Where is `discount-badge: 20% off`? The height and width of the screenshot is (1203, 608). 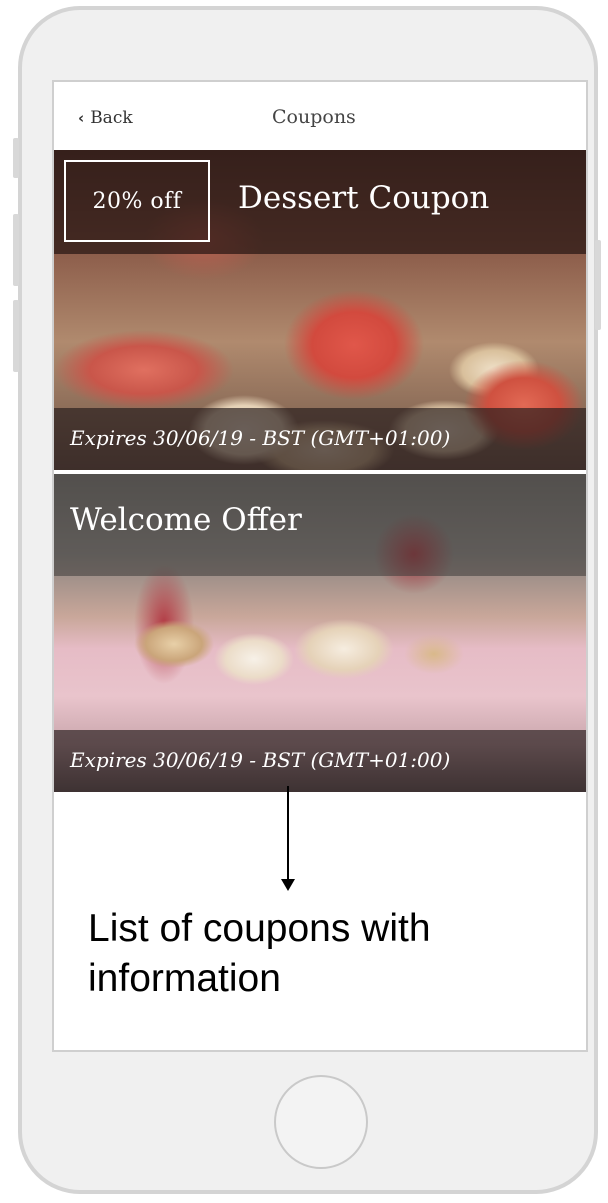 discount-badge: 20% off is located at coordinates (137, 201).